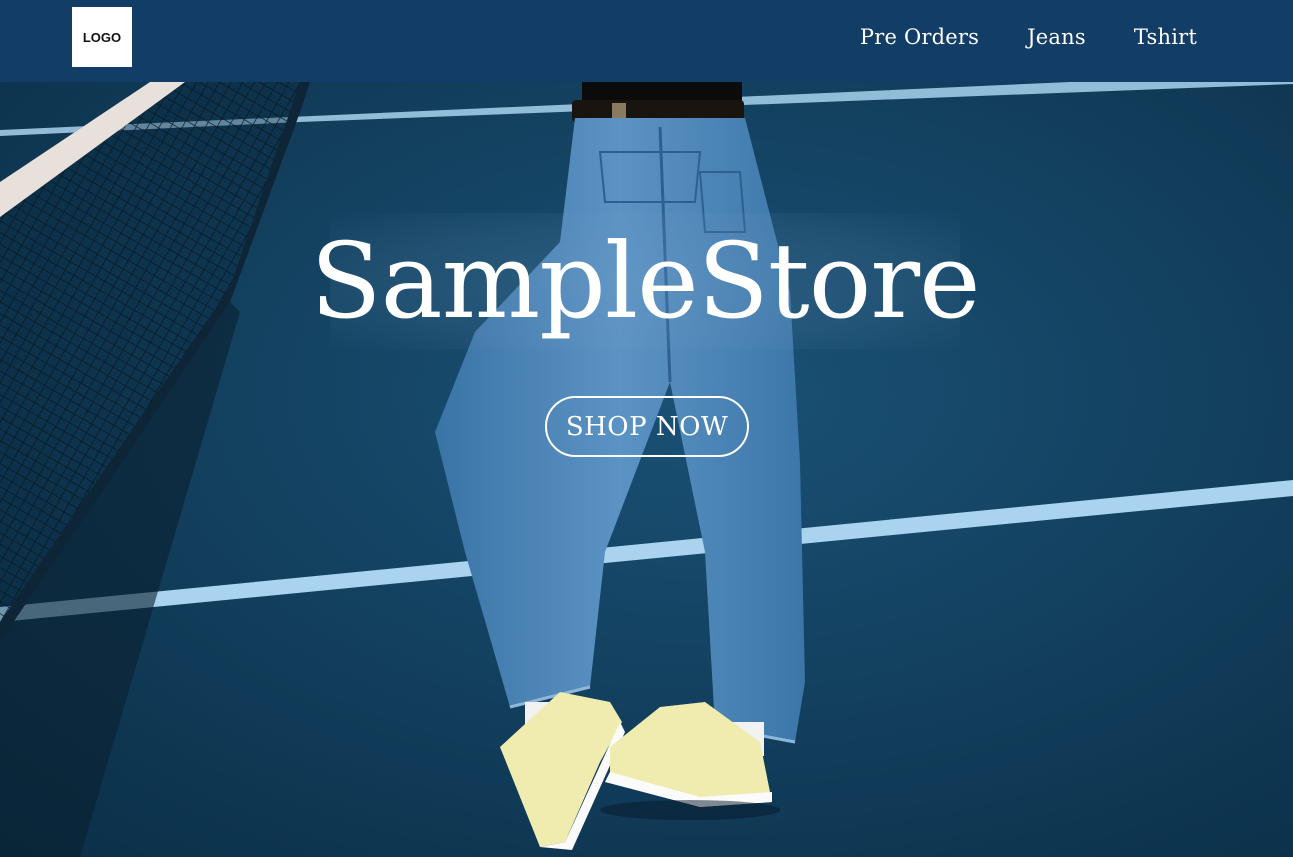 This screenshot has width=1293, height=857. I want to click on shop-now-button: SHOP NOW, so click(647, 426).